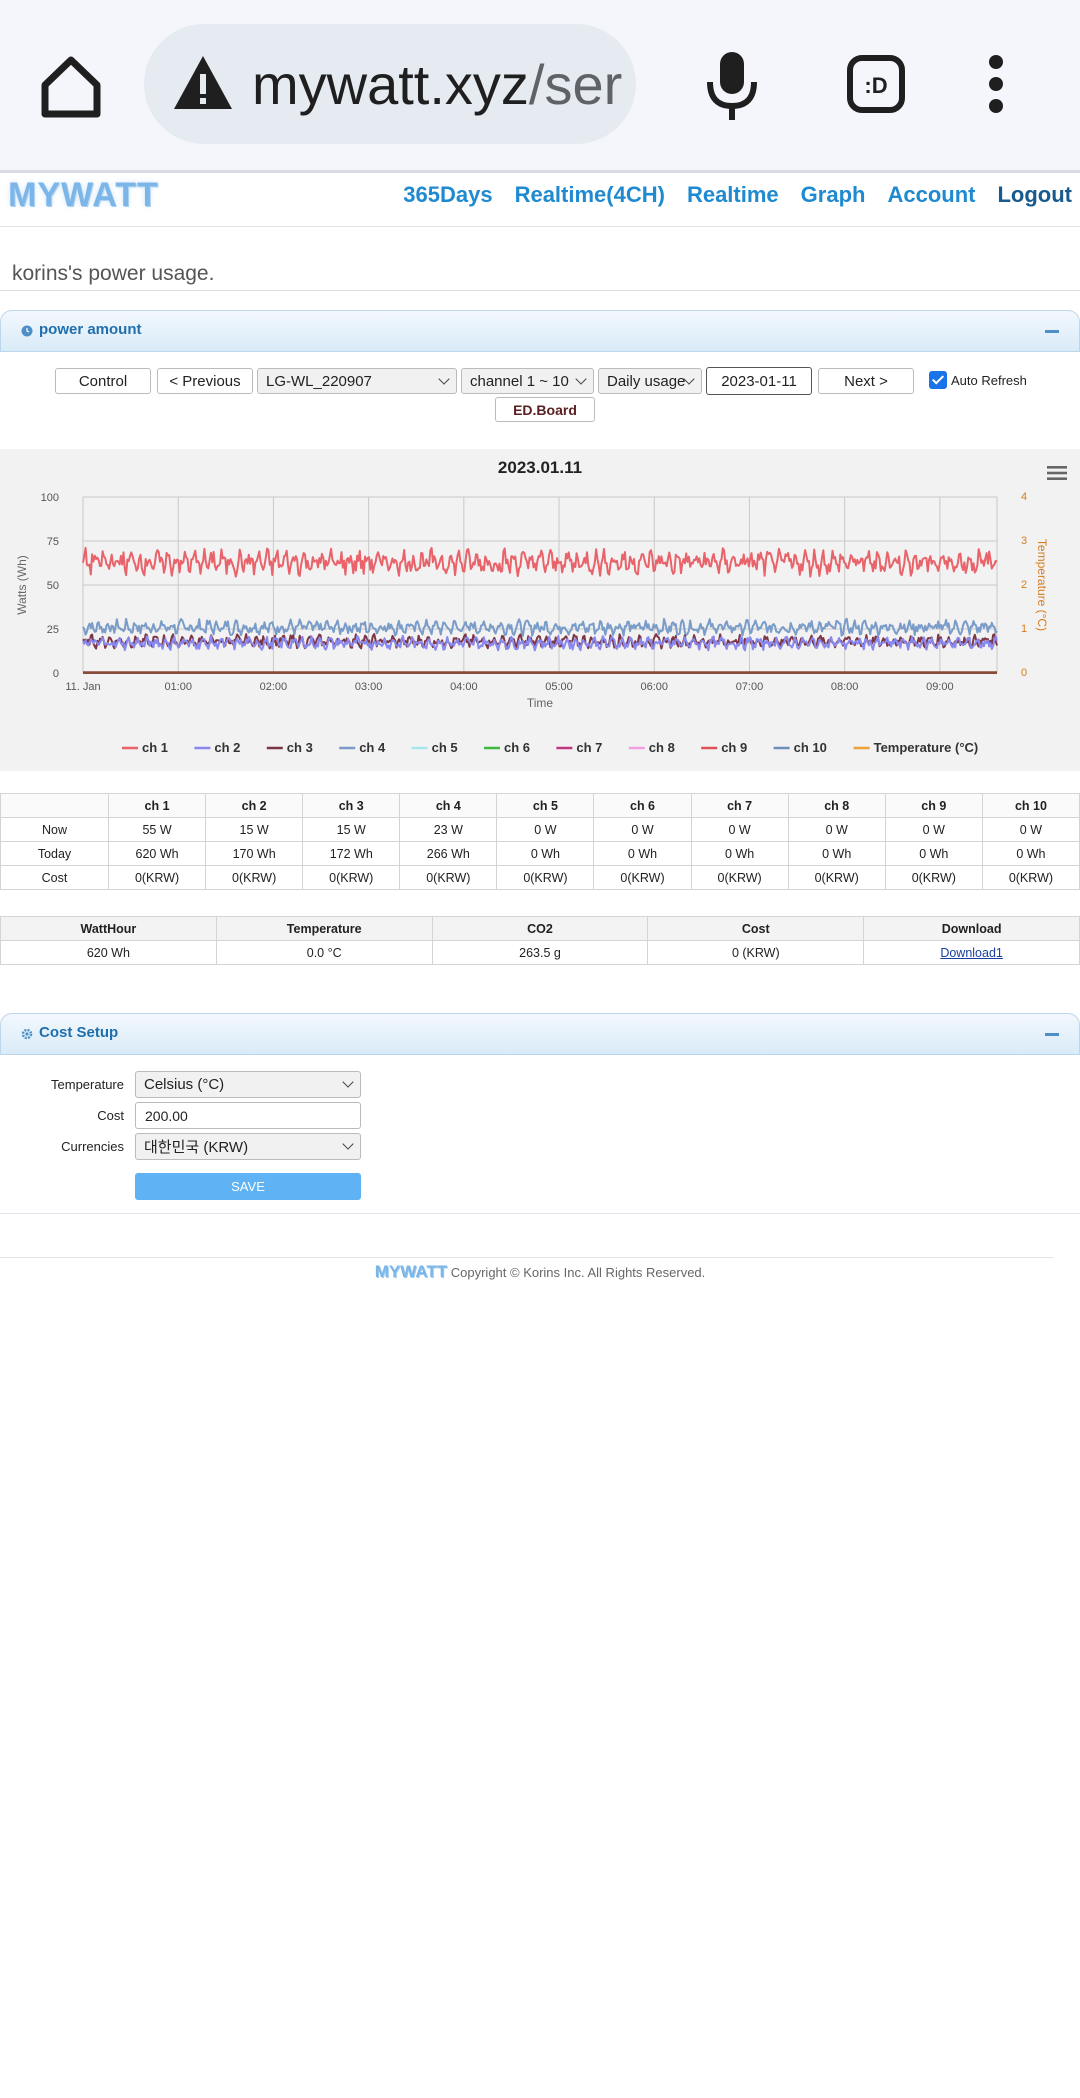 The height and width of the screenshot is (2098, 1080). I want to click on x-tick-label: 11. Jan, so click(82, 687).